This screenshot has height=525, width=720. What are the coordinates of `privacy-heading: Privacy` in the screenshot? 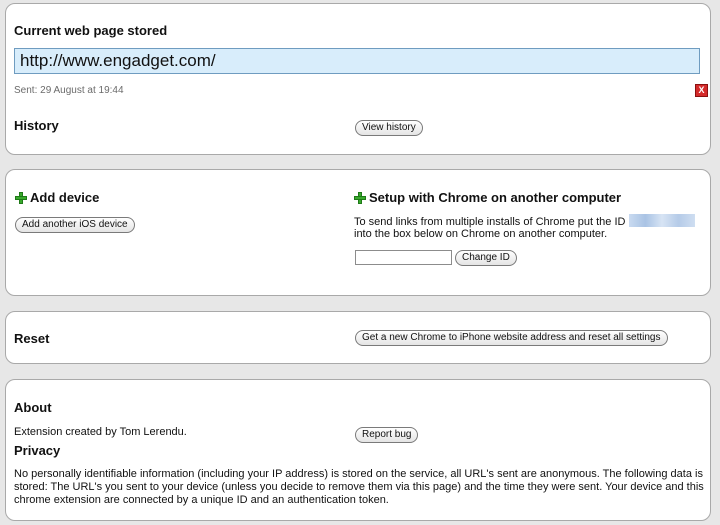 It's located at (37, 450).